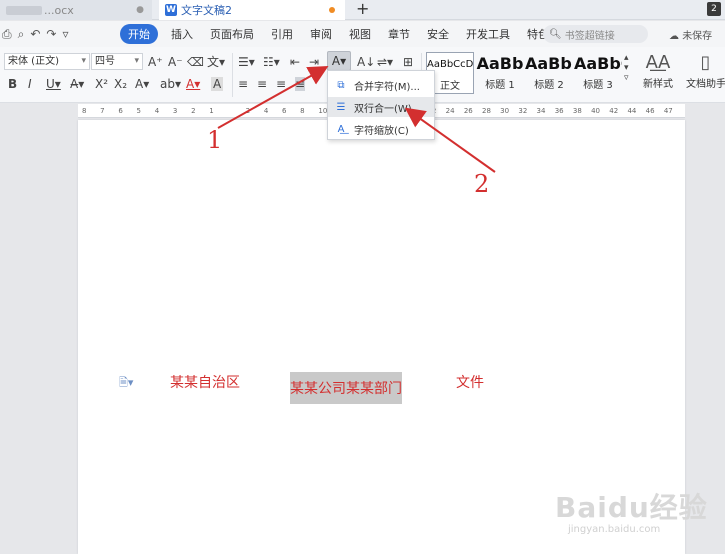 The width and height of the screenshot is (725, 554). I want to click on ruler-tick-label: 28, so click(486, 111).